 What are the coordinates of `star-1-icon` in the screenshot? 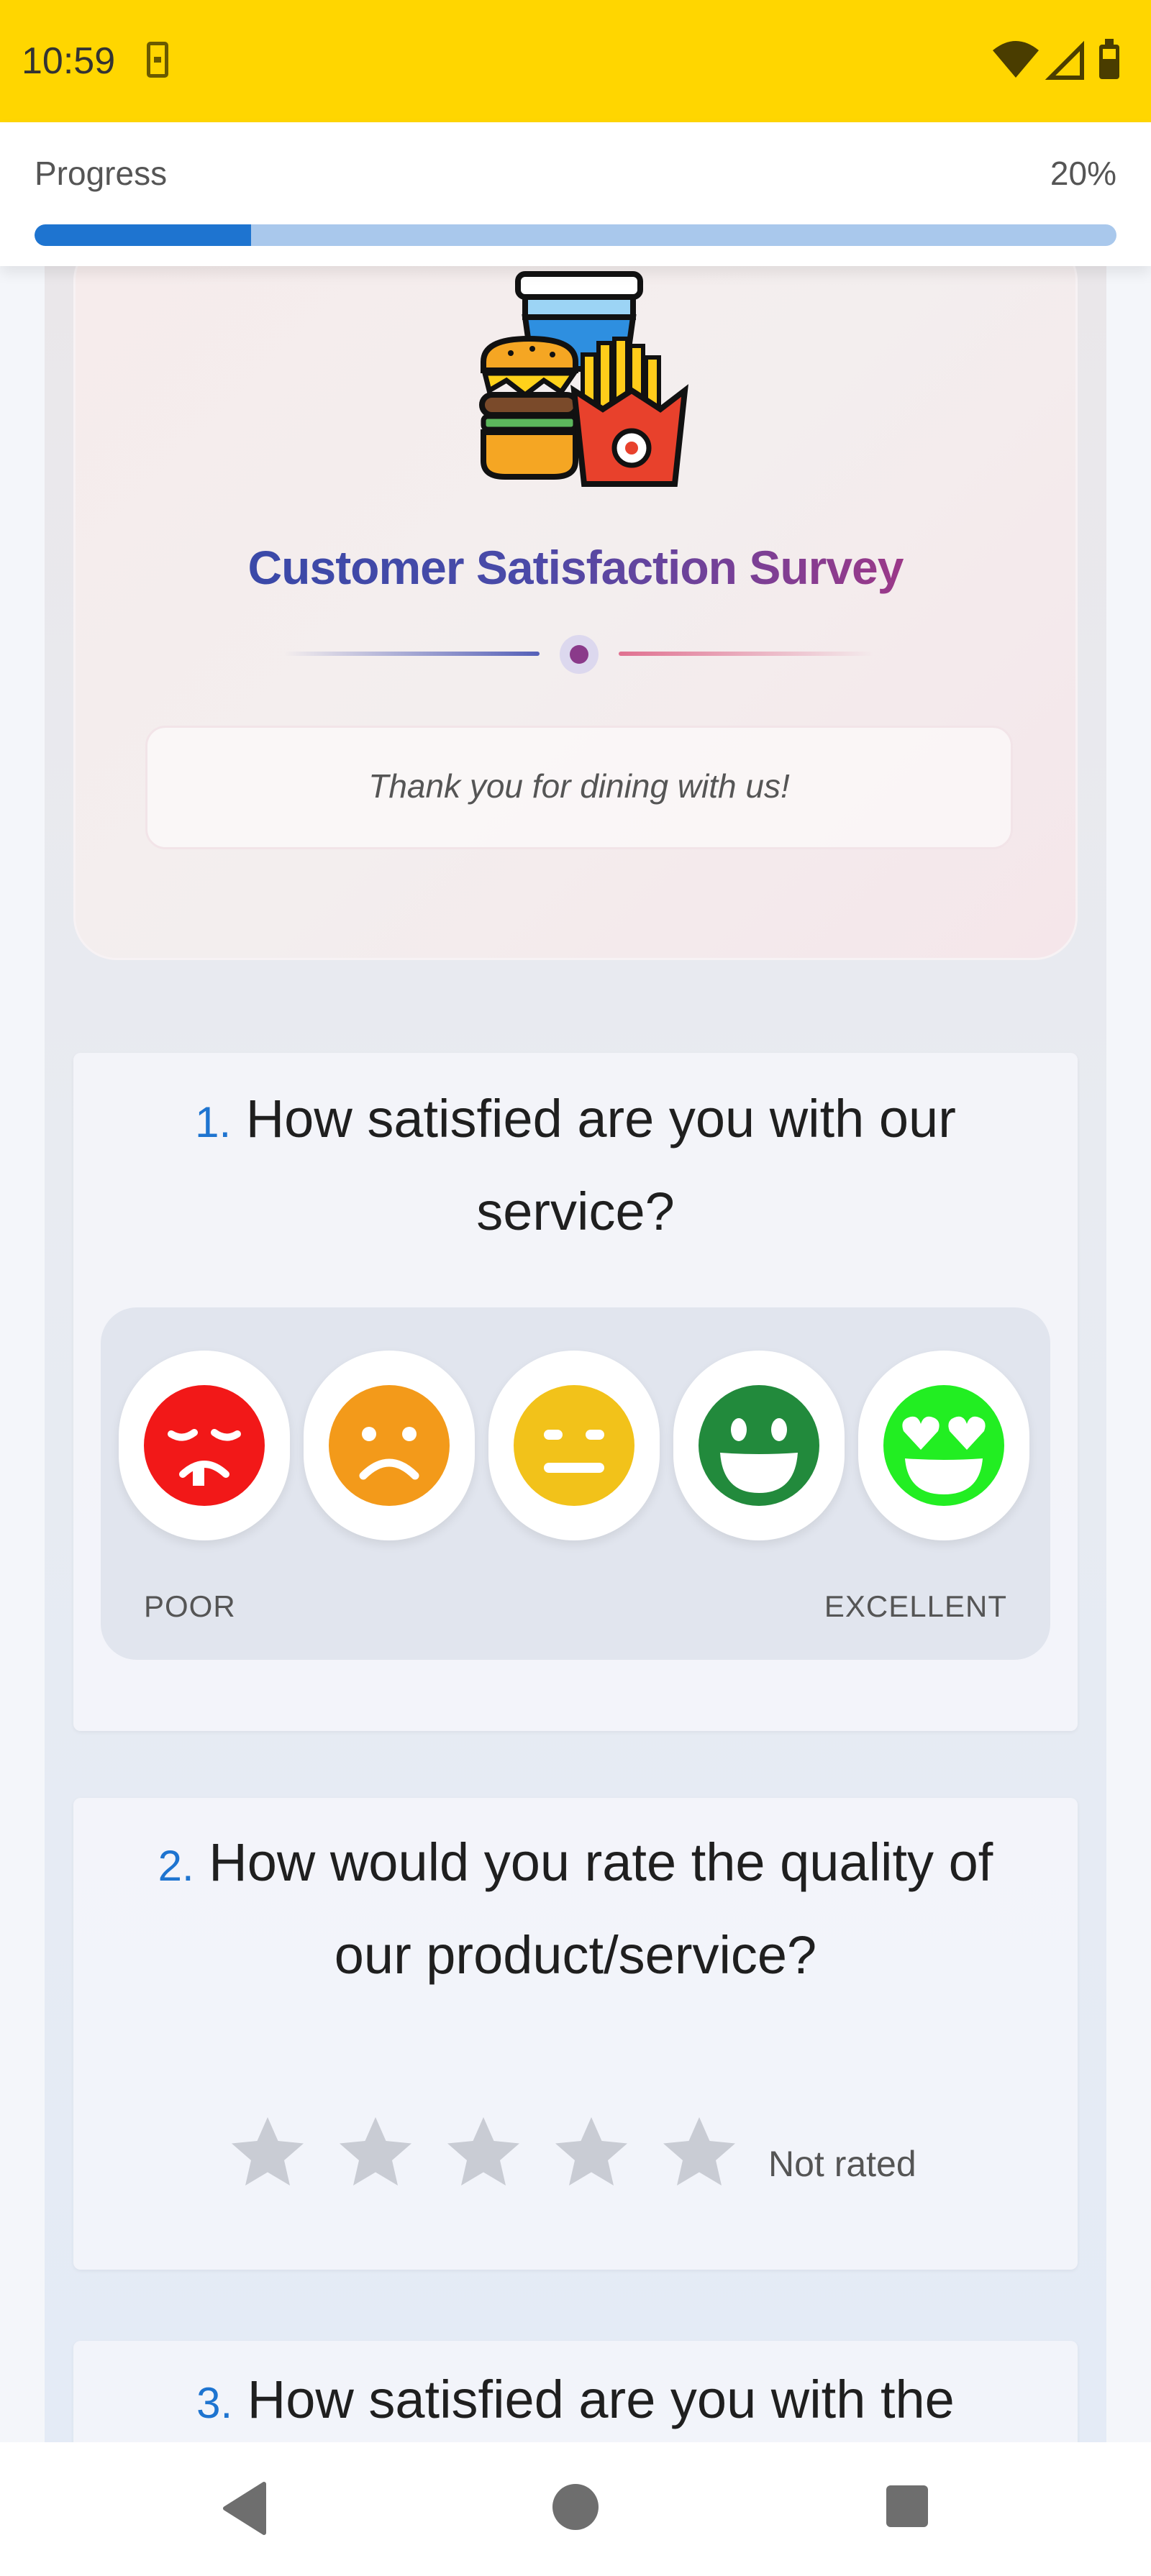 It's located at (267, 2153).